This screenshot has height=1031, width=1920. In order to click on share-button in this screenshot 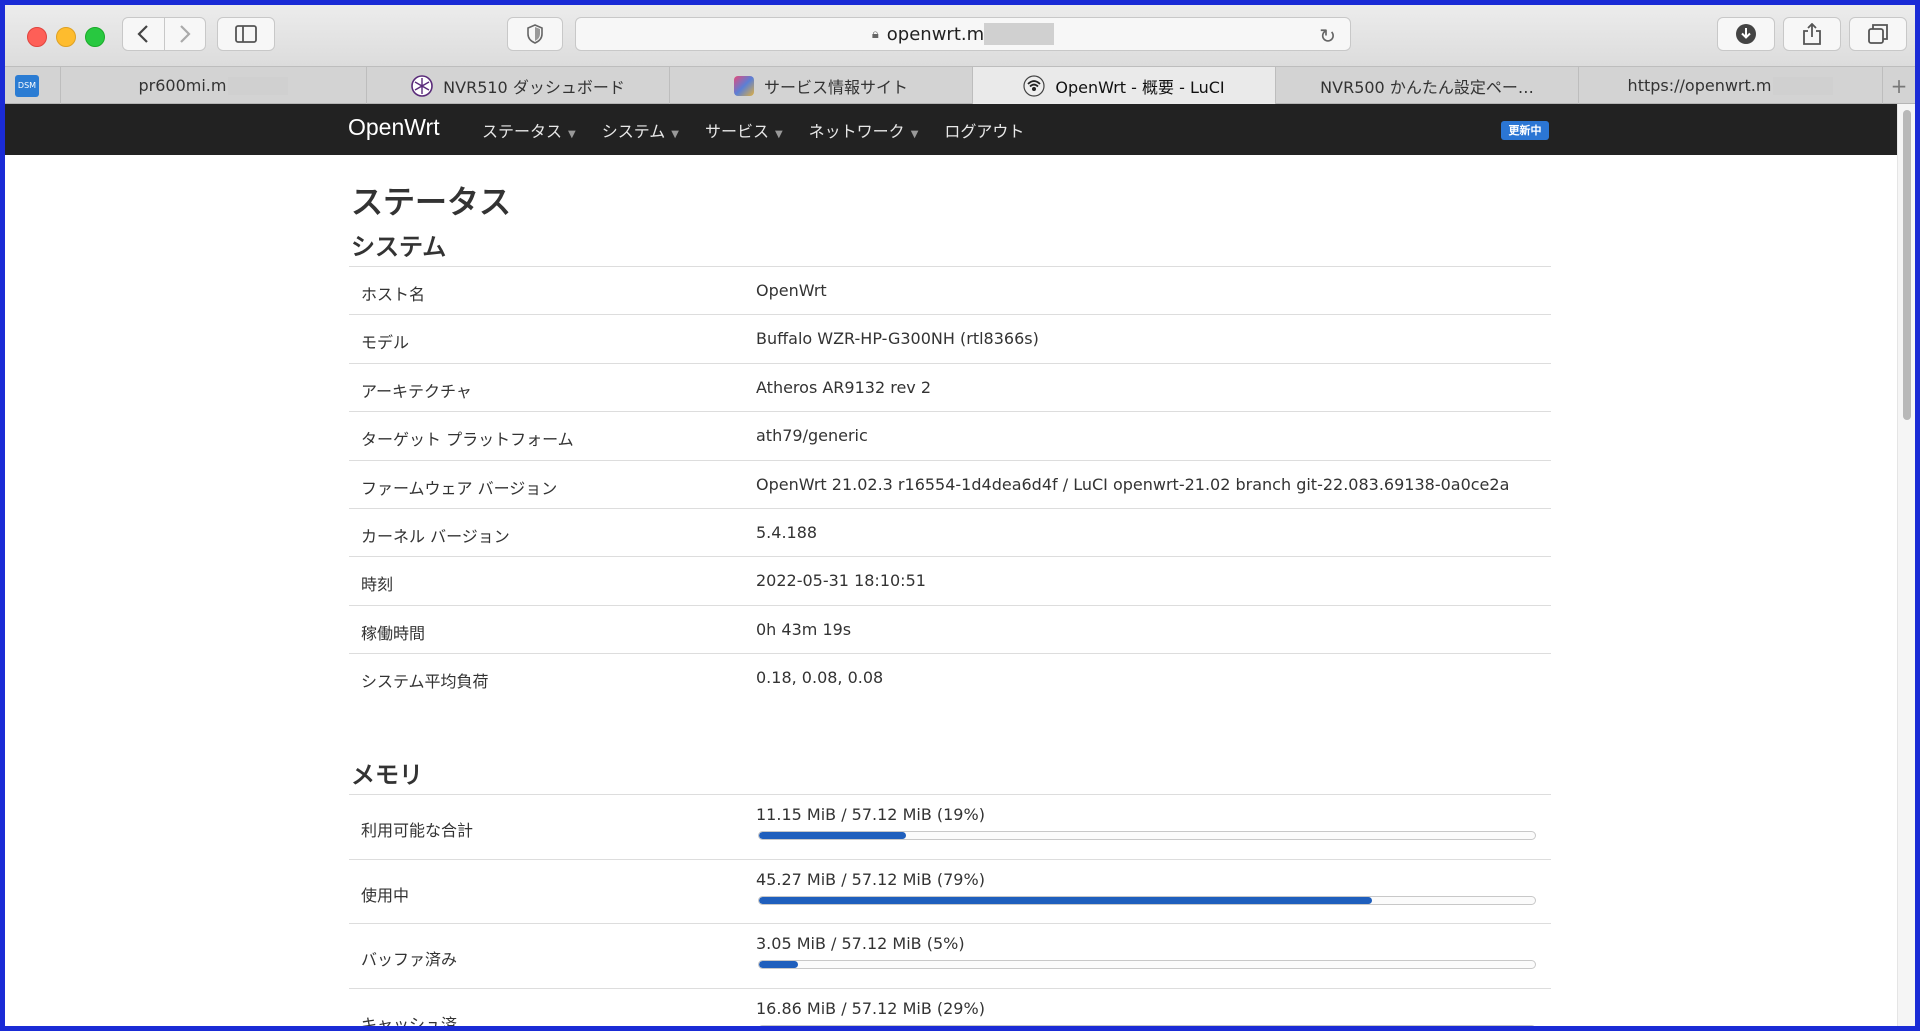, I will do `click(1812, 34)`.